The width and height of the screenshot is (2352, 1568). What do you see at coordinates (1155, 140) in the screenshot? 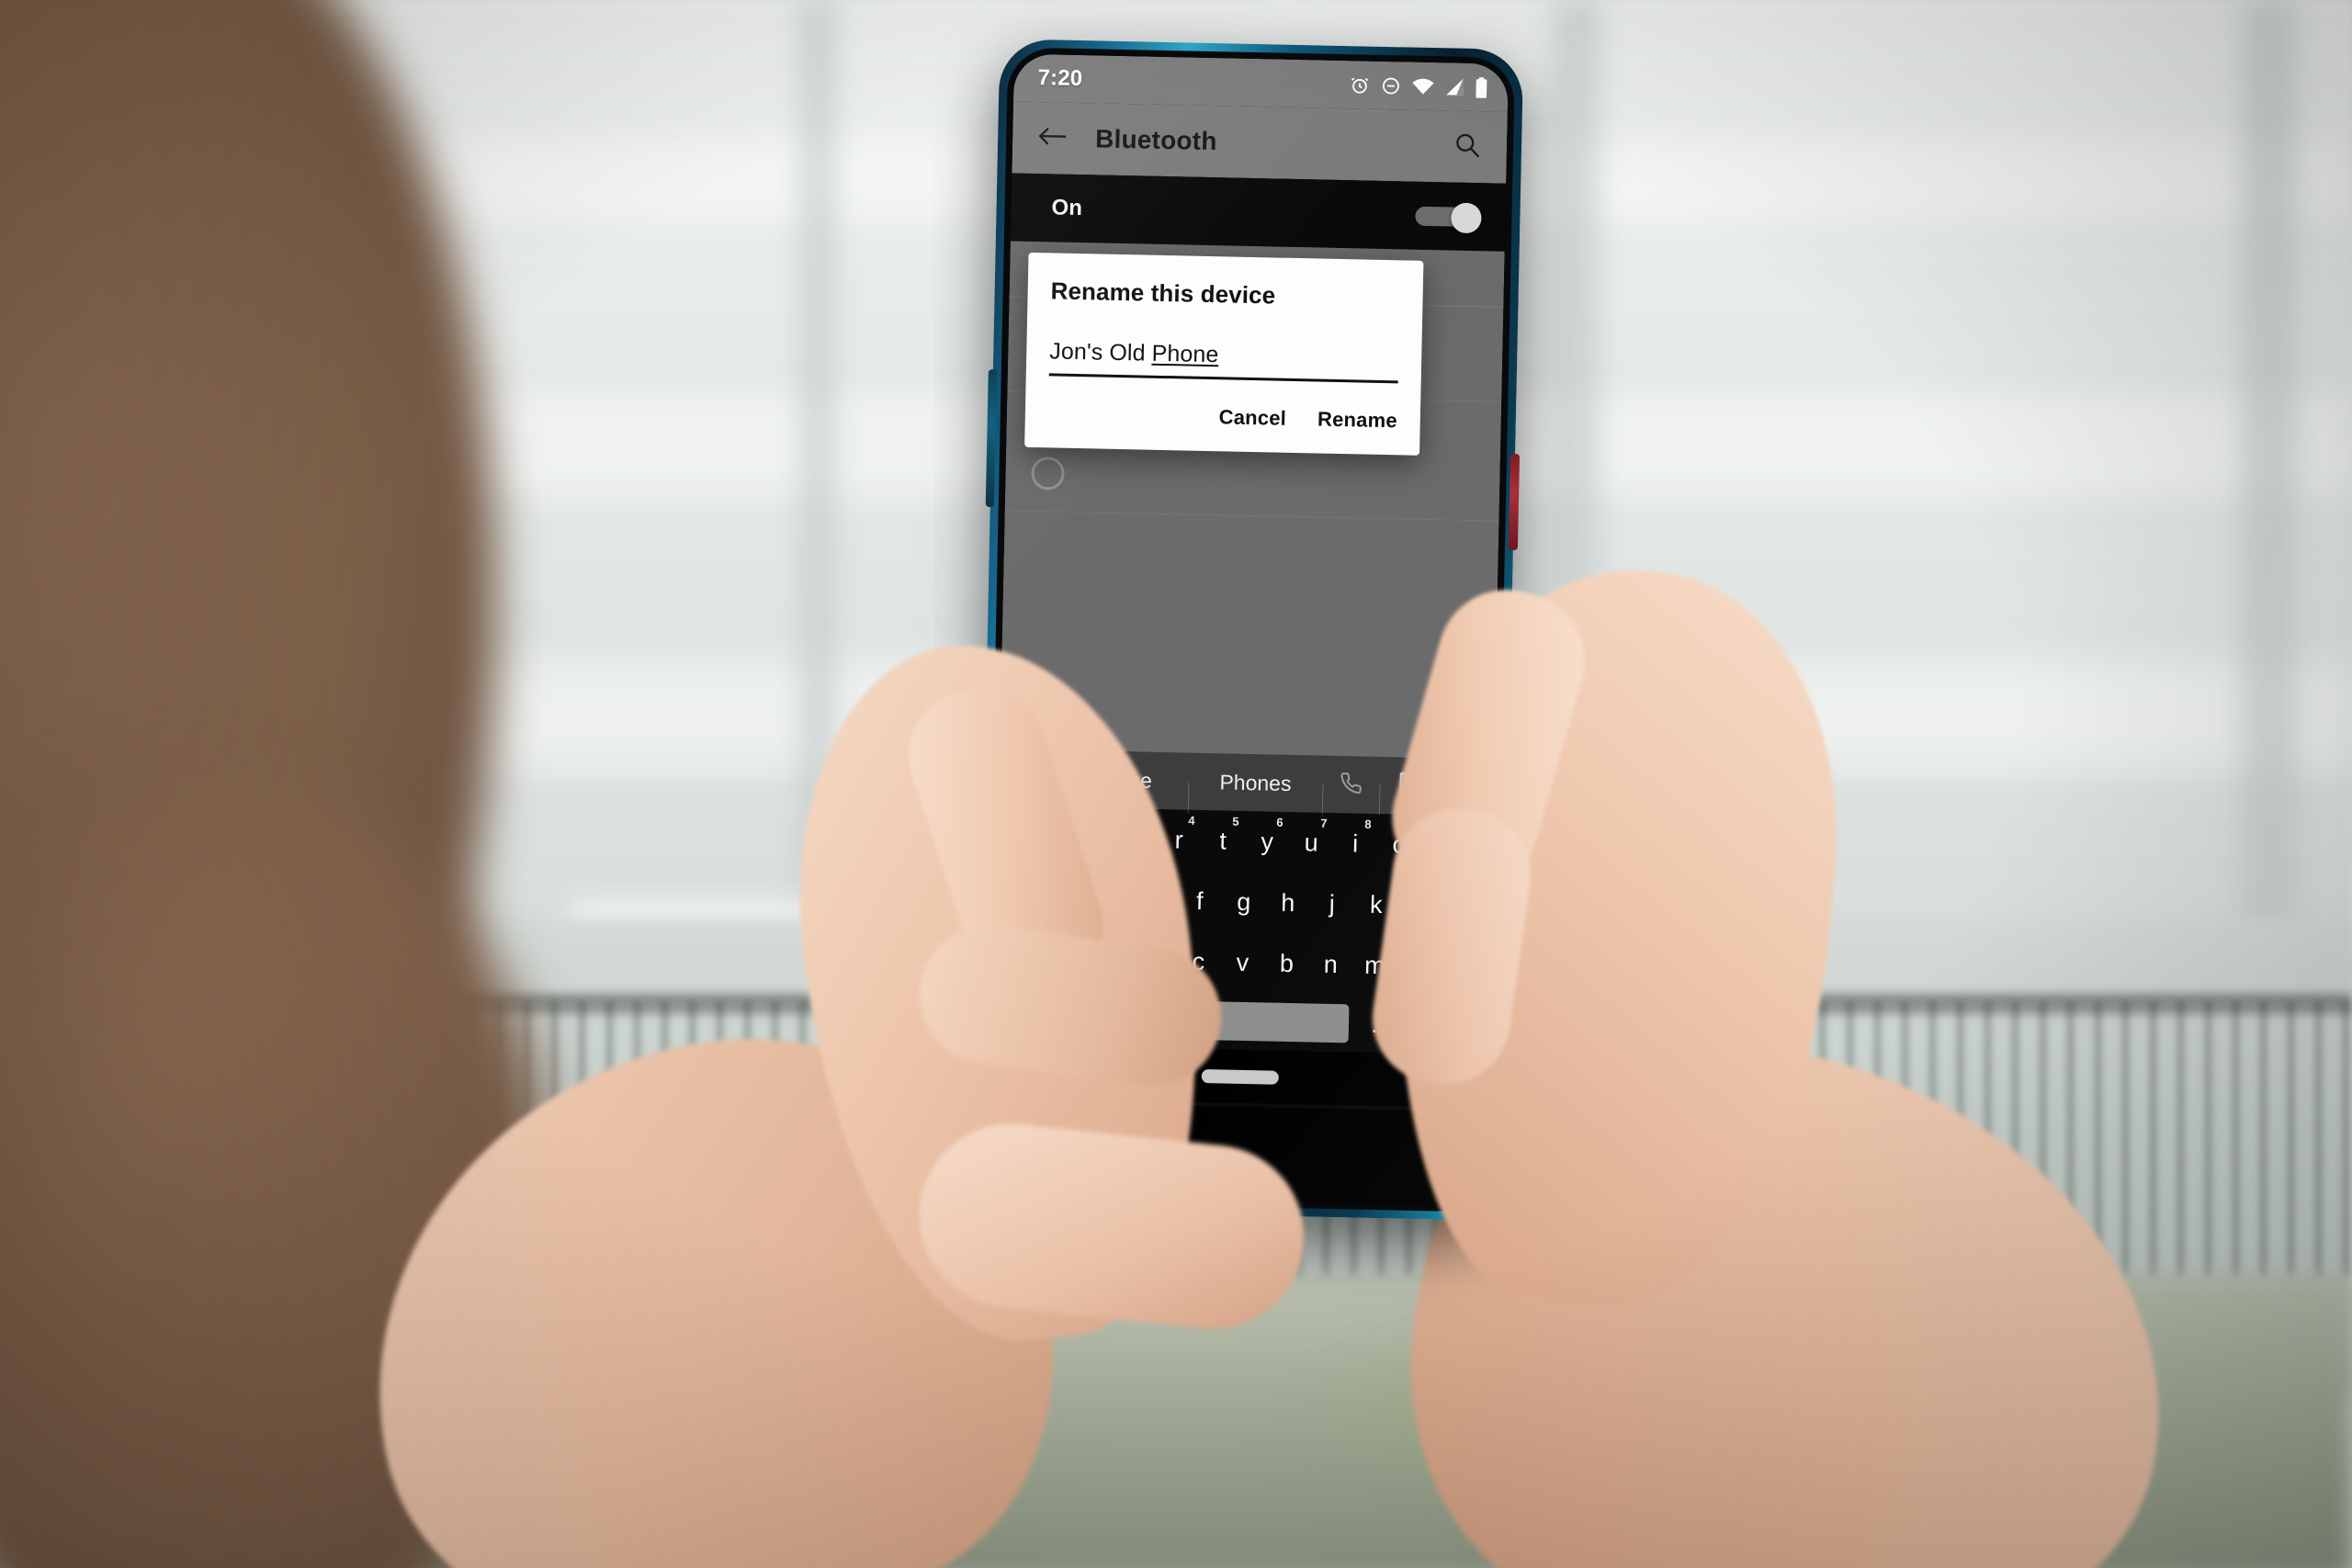
I see `page-title: Bluetooth` at bounding box center [1155, 140].